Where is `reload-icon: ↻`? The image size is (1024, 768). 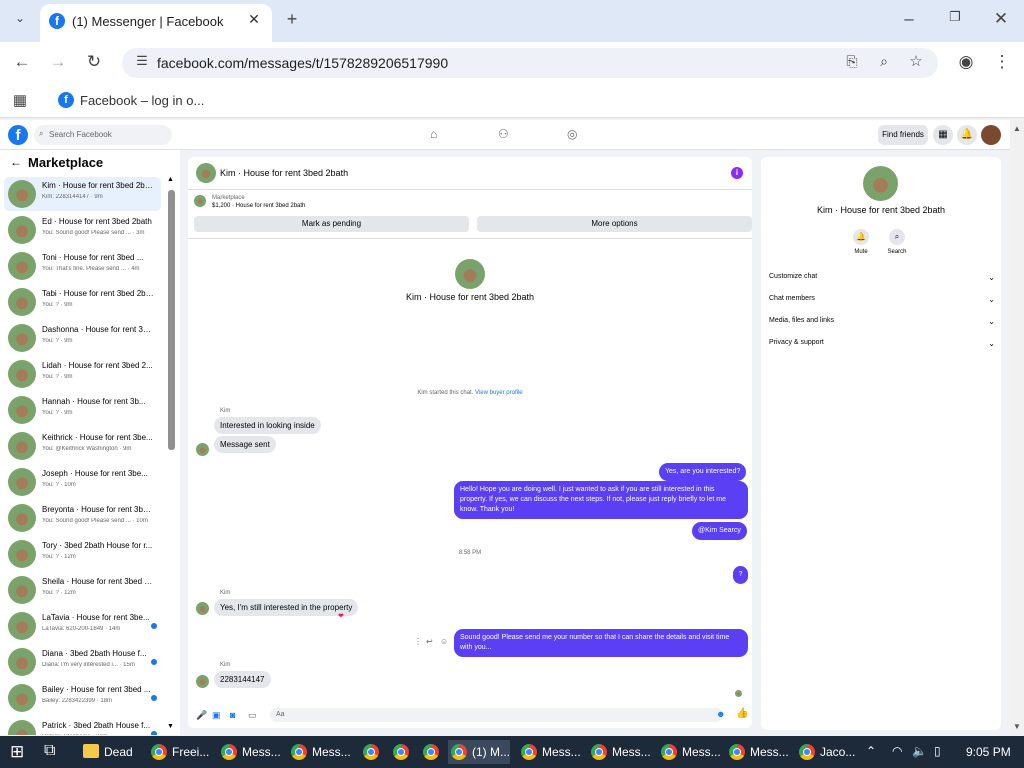
reload-icon: ↻ is located at coordinates (94, 62).